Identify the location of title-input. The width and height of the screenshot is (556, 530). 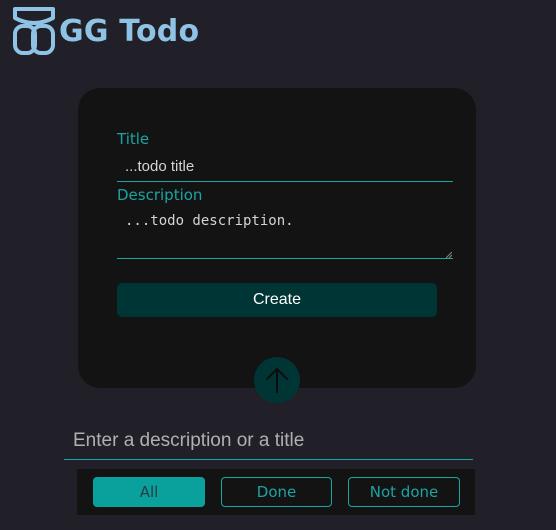
(285, 167).